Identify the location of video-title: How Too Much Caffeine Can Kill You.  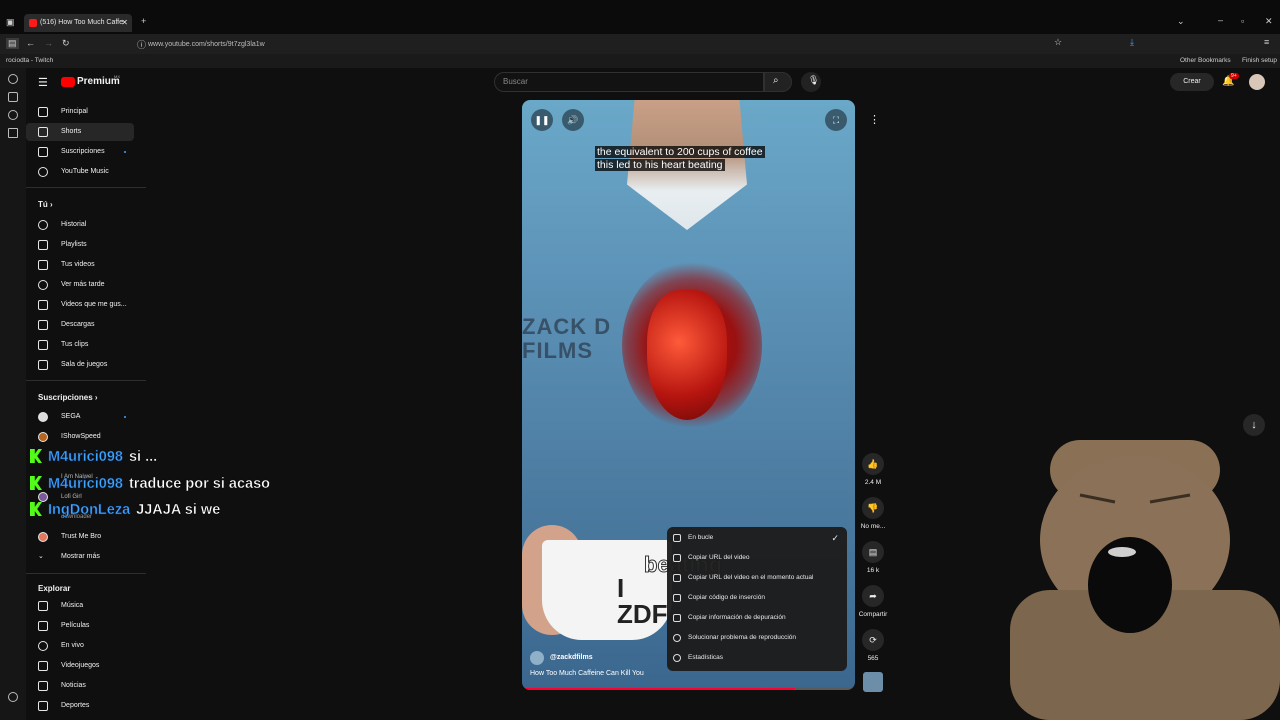
(587, 673).